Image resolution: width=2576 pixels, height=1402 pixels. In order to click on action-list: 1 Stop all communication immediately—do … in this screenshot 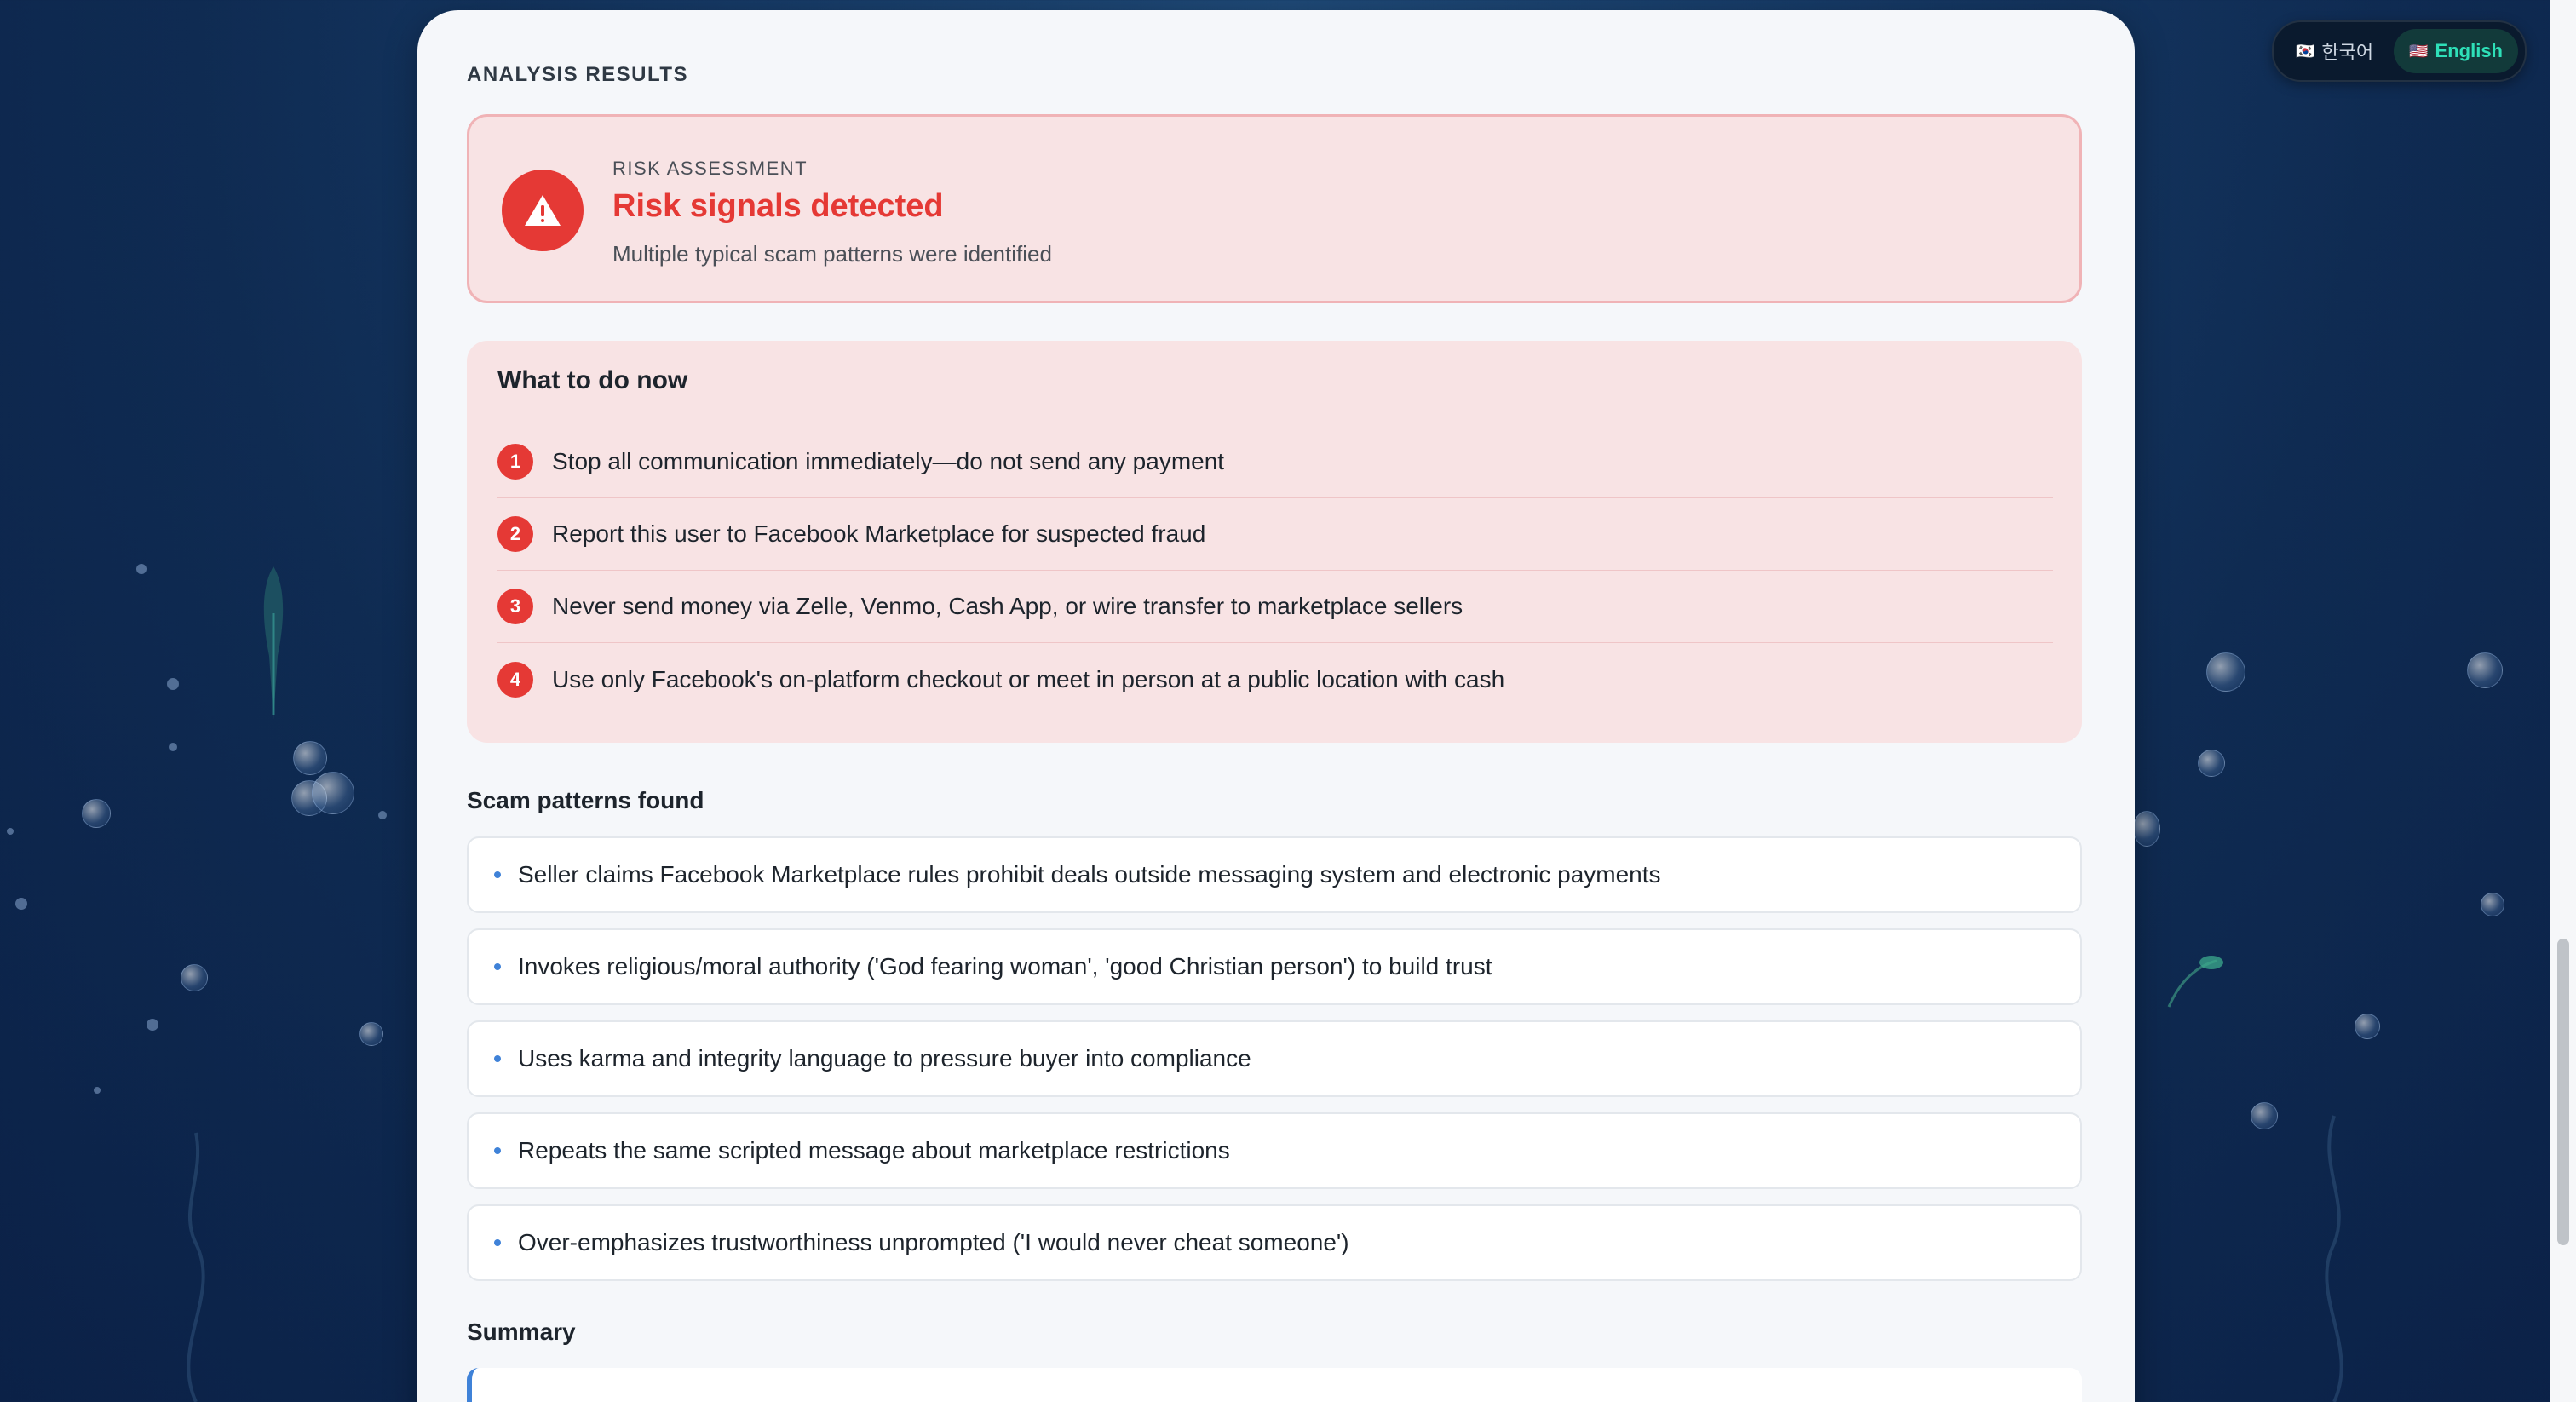, I will do `click(1275, 570)`.